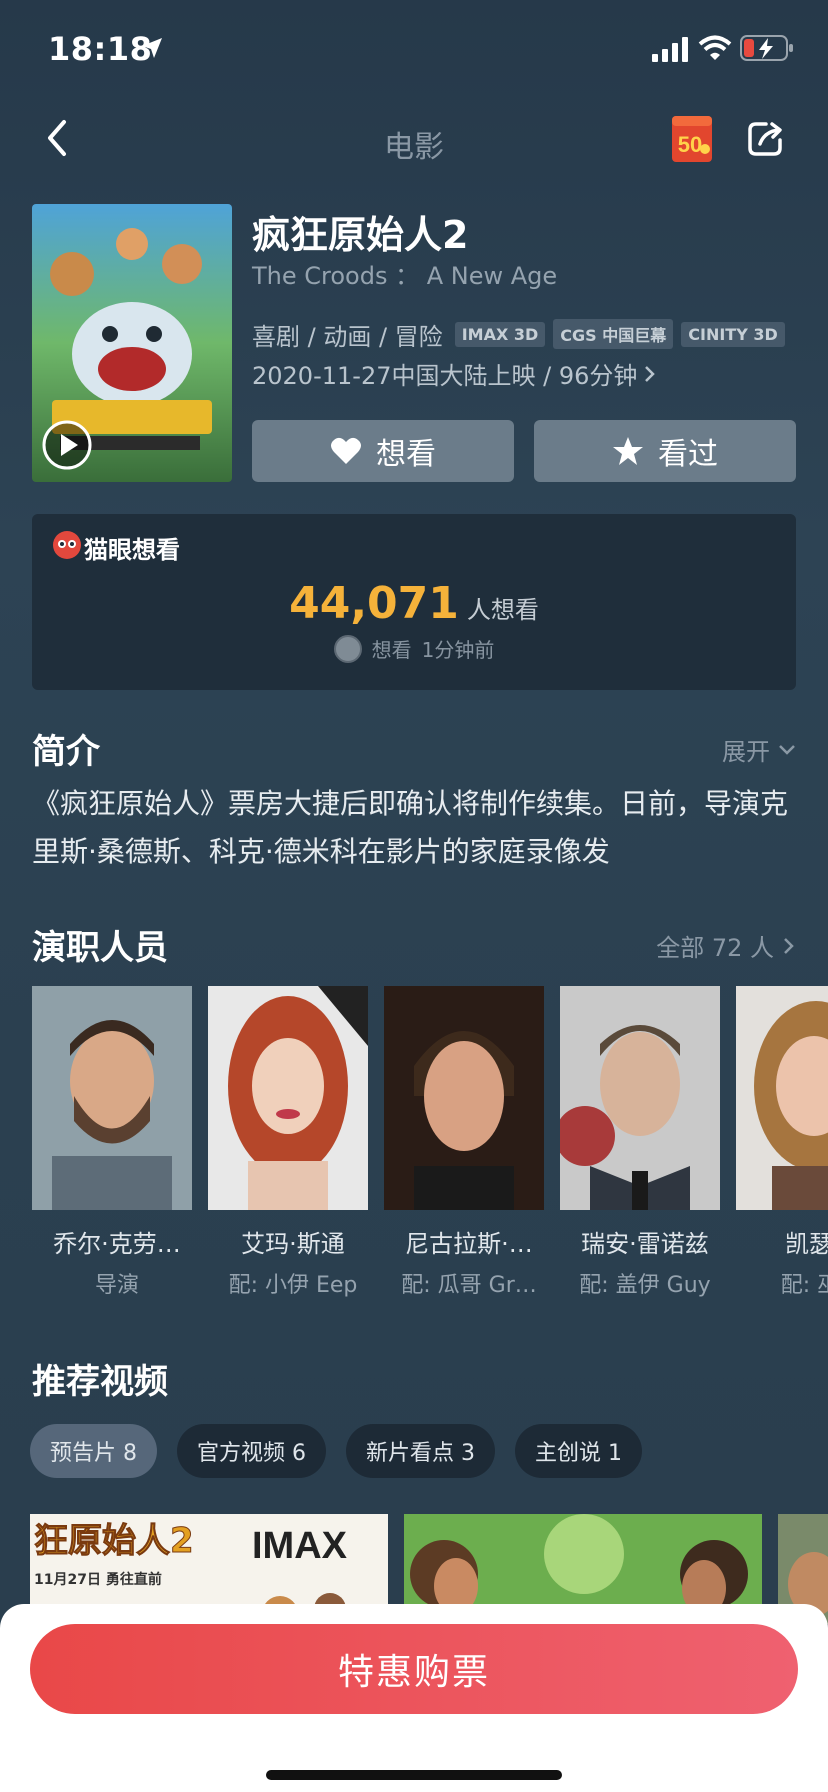  What do you see at coordinates (300, 1546) in the screenshot?
I see `thumbnail-brand: IMAX` at bounding box center [300, 1546].